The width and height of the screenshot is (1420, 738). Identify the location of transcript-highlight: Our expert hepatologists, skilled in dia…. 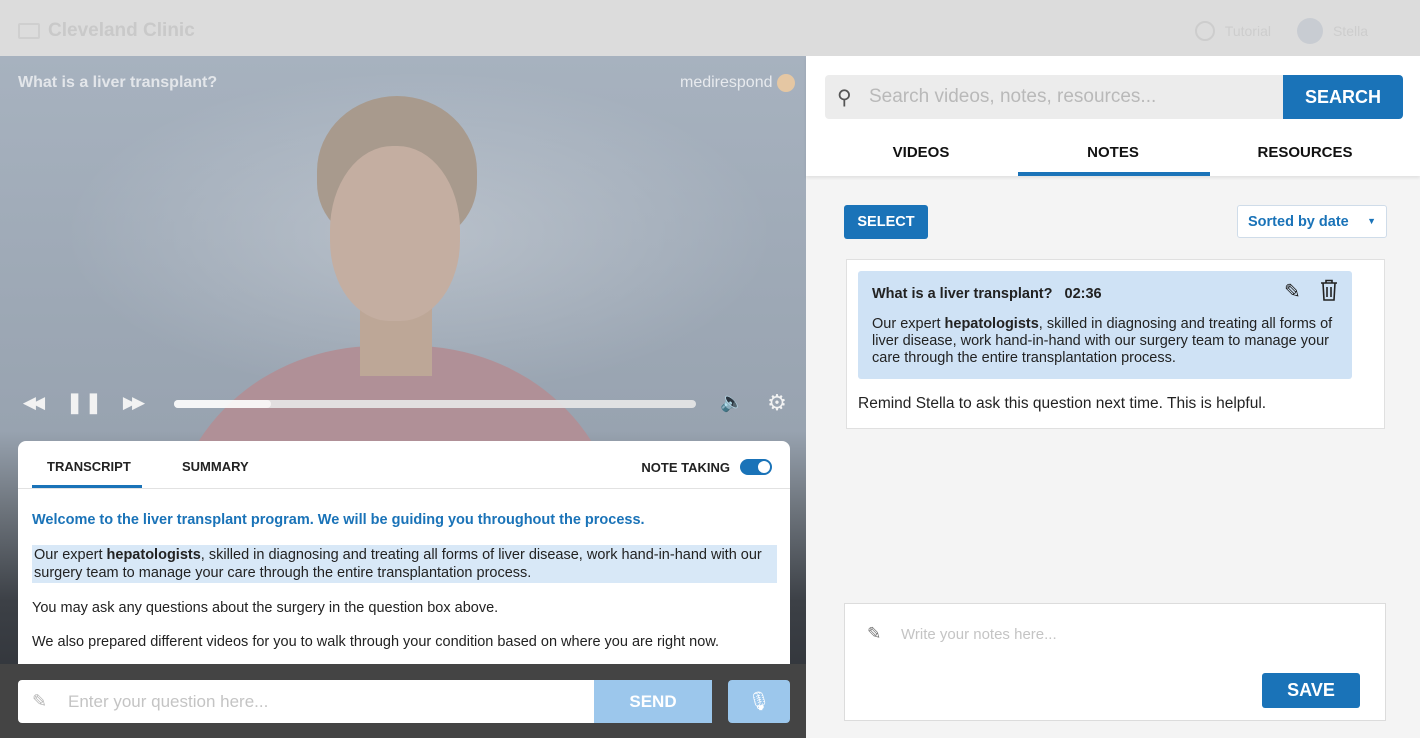
(404, 564).